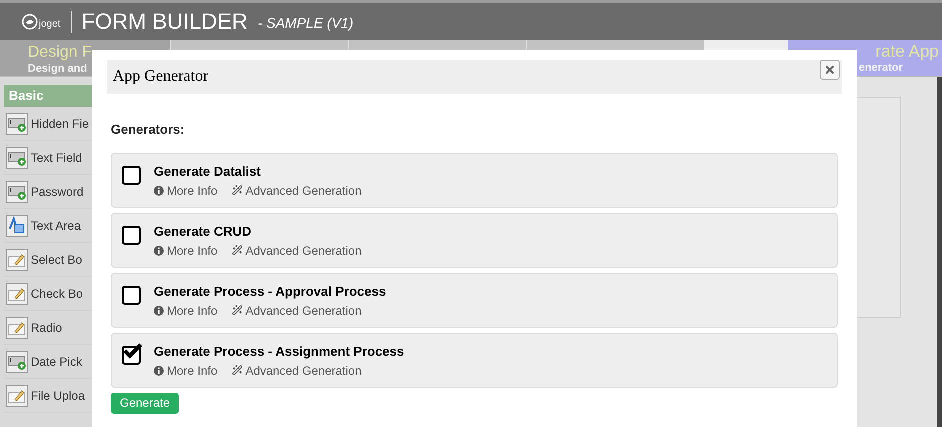 Image resolution: width=942 pixels, height=427 pixels. Describe the element at coordinates (57, 293) in the screenshot. I see `palette-item: Check Bo` at that location.